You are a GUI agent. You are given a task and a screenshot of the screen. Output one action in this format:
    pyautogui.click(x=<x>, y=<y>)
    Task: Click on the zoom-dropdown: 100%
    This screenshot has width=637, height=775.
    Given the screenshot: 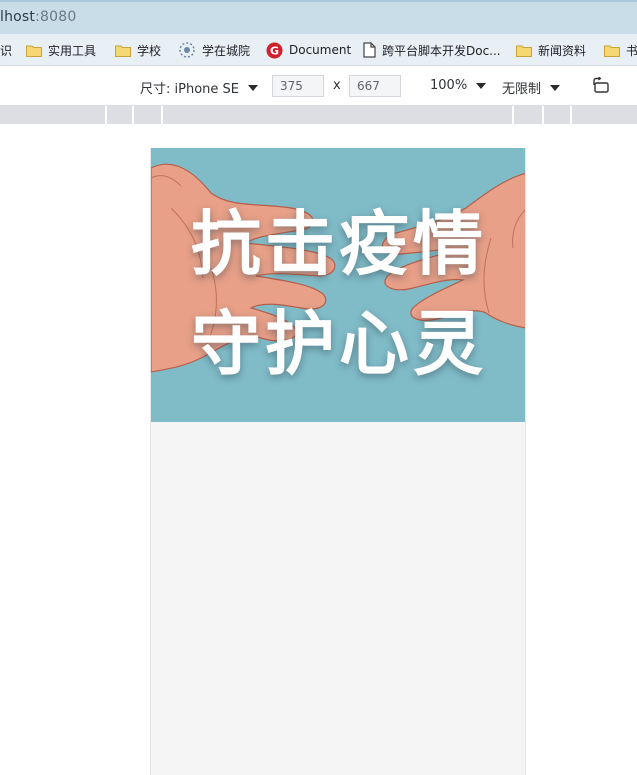 What is the action you would take?
    pyautogui.click(x=458, y=85)
    